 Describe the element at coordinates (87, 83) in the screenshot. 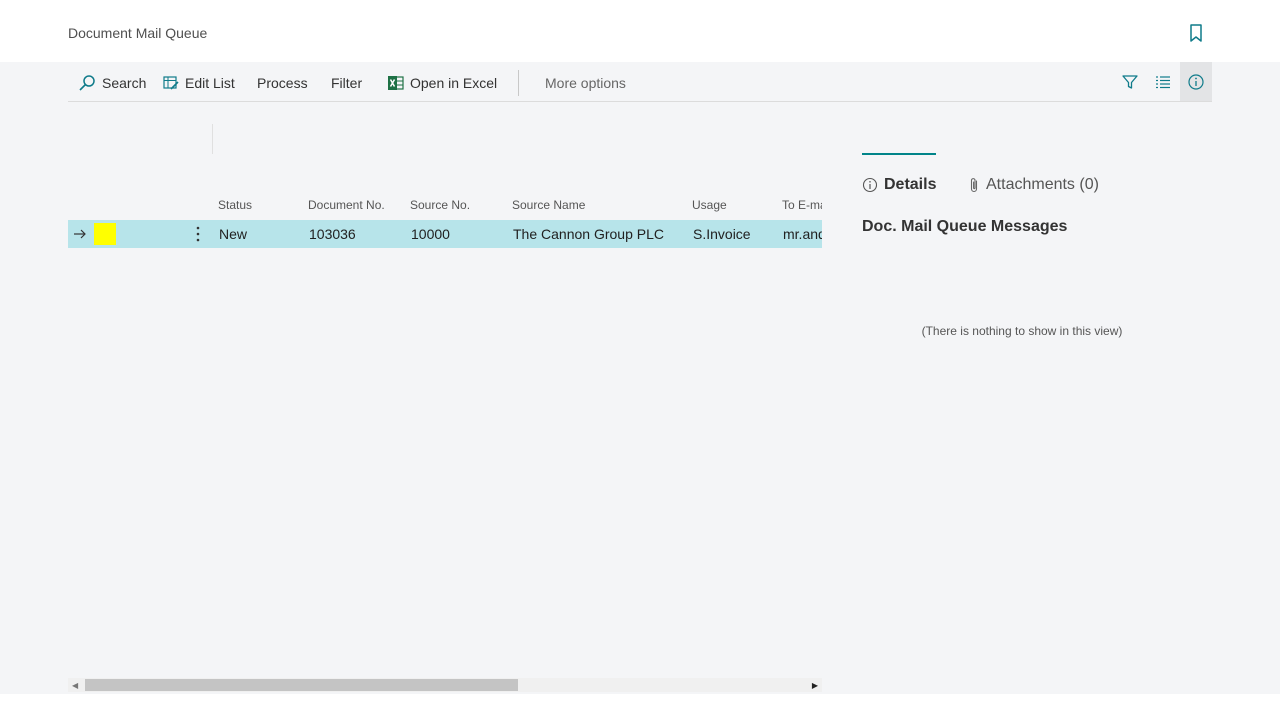

I see `search-icon` at that location.